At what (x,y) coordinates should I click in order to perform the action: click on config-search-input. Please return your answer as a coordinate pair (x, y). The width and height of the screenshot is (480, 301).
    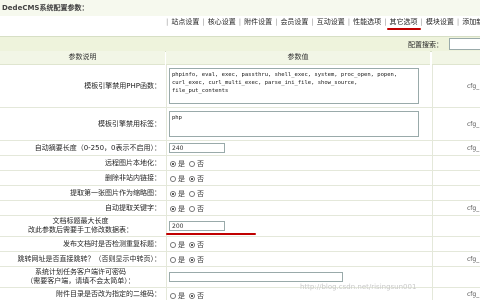
    Looking at the image, I should click on (464, 44).